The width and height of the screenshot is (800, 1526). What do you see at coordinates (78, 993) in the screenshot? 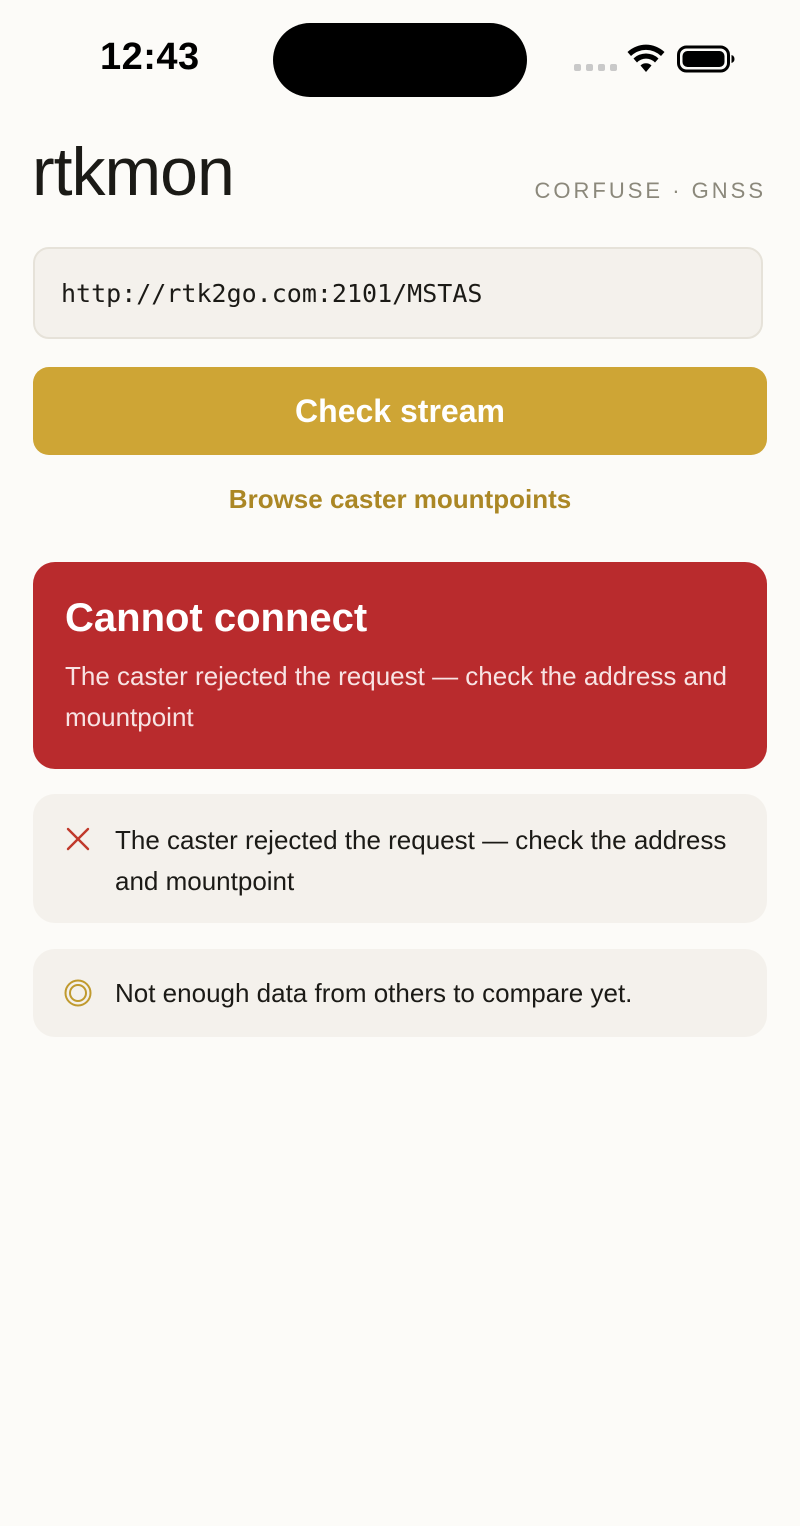
I see `target-icon` at bounding box center [78, 993].